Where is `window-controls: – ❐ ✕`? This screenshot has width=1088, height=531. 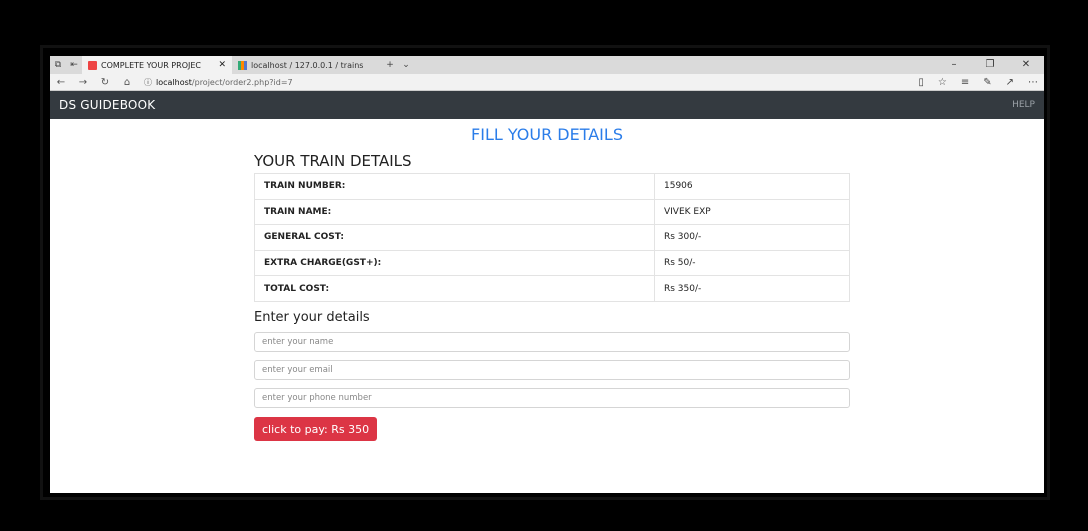
window-controls: – ❐ ✕ is located at coordinates (990, 65).